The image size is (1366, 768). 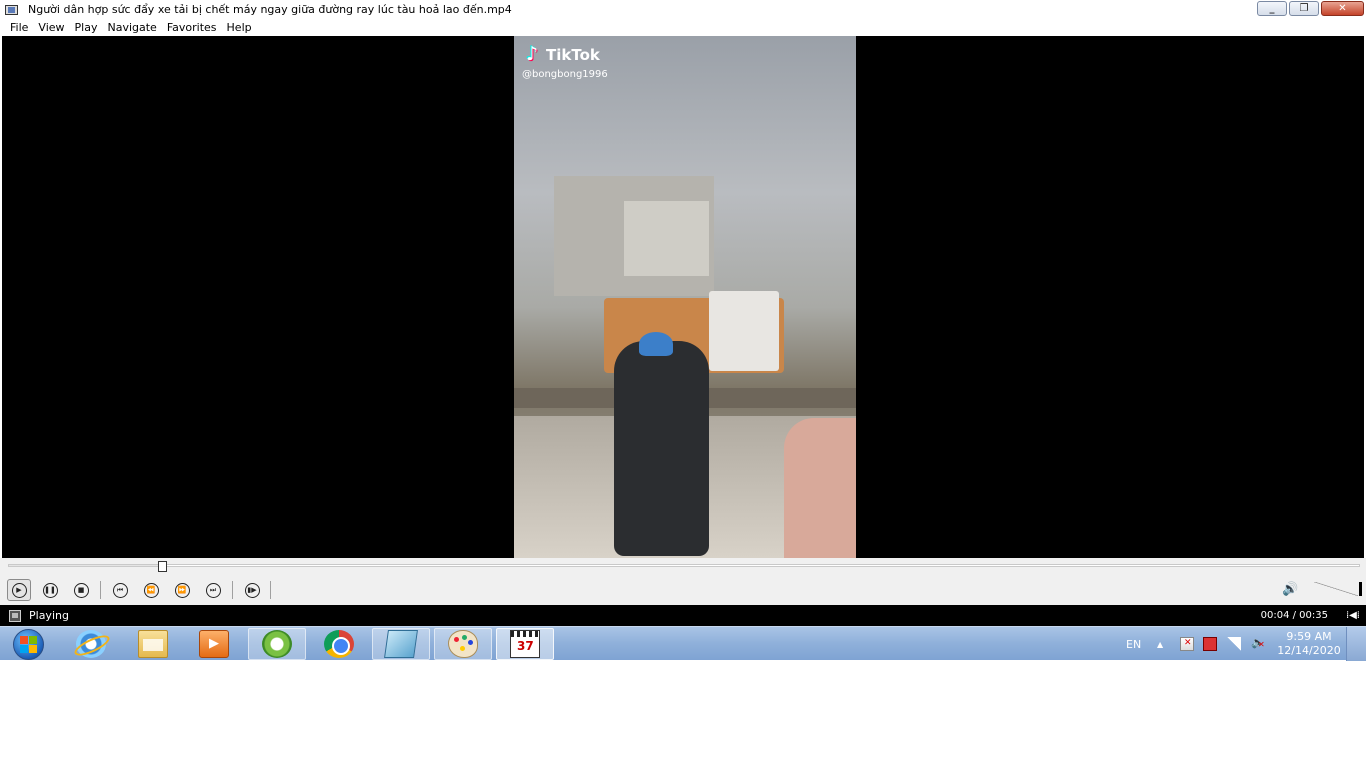 I want to click on audio-channels-icon: ⁞◀⁞, so click(x=1352, y=615).